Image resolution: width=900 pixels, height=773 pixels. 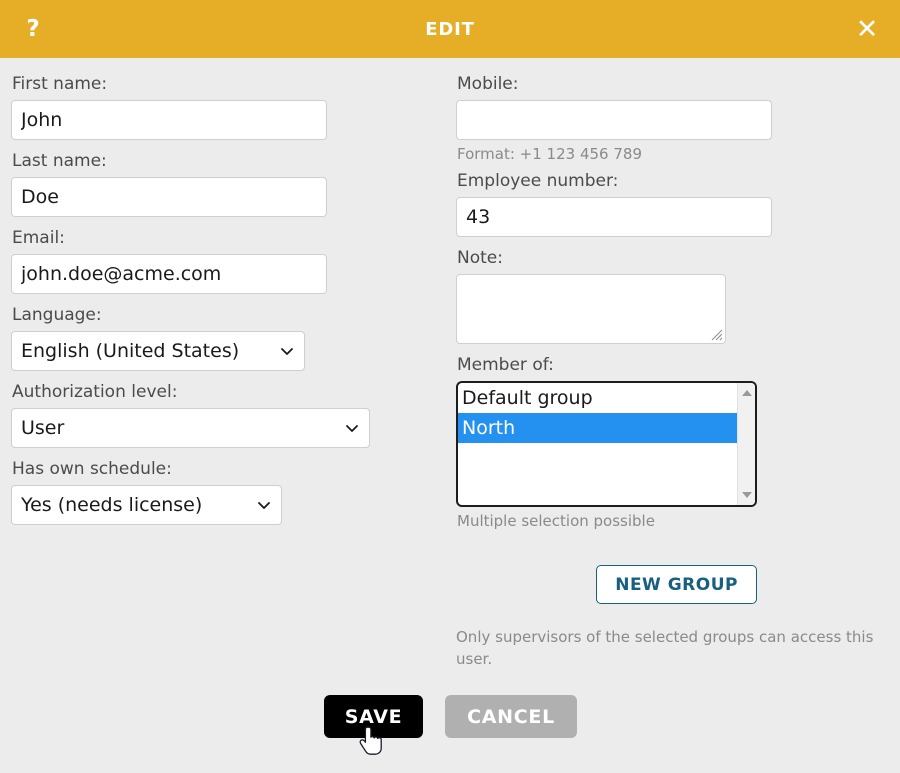 What do you see at coordinates (169, 274) in the screenshot?
I see `email-input` at bounding box center [169, 274].